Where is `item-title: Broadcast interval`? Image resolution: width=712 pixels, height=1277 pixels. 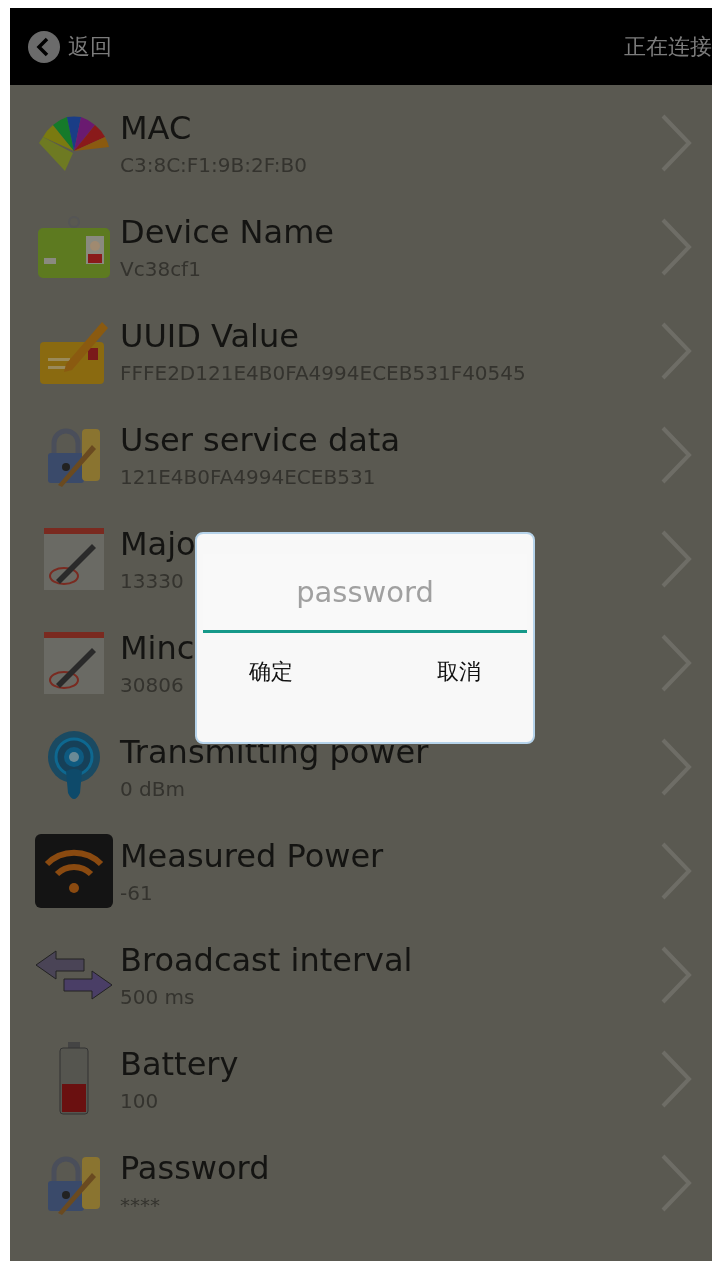
item-title: Broadcast interval is located at coordinates (266, 960).